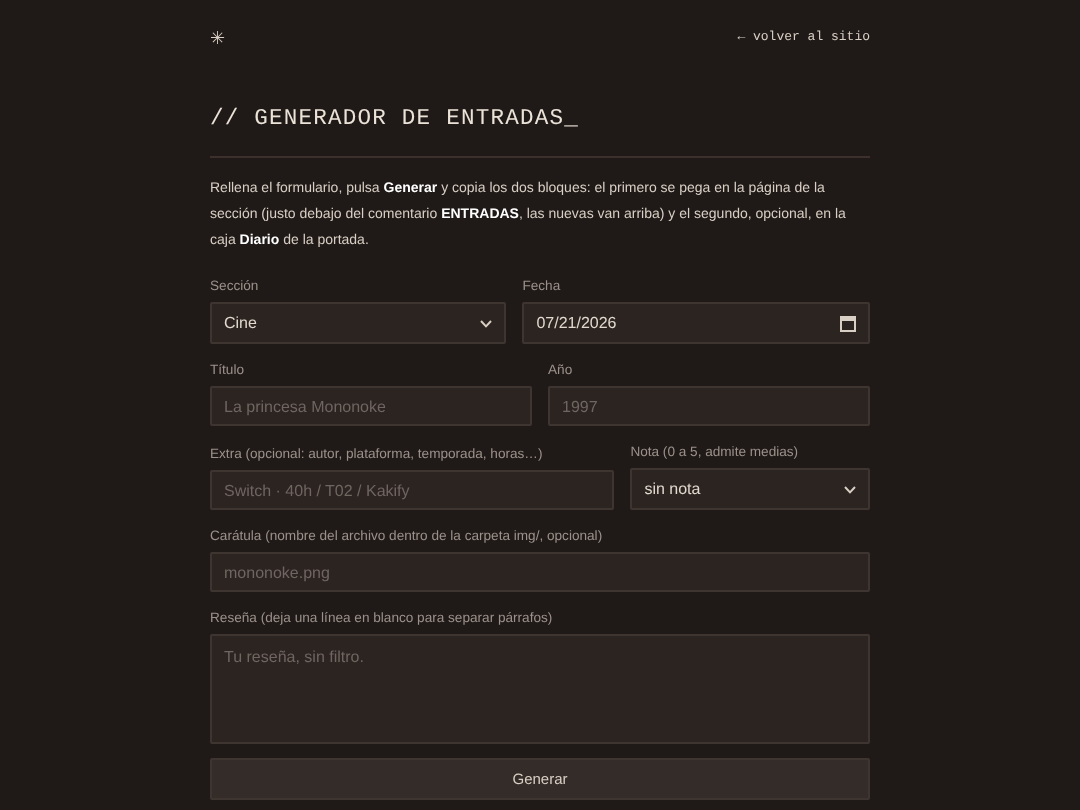 The image size is (1080, 810). Describe the element at coordinates (540, 689) in the screenshot. I see `textarea-field: Tu reseña, sin filtro.` at that location.